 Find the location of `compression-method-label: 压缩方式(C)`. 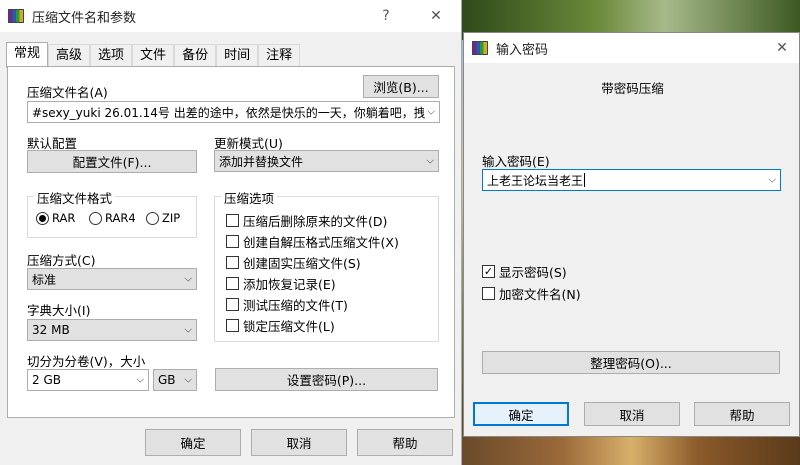

compression-method-label: 压缩方式(C) is located at coordinates (61, 260).